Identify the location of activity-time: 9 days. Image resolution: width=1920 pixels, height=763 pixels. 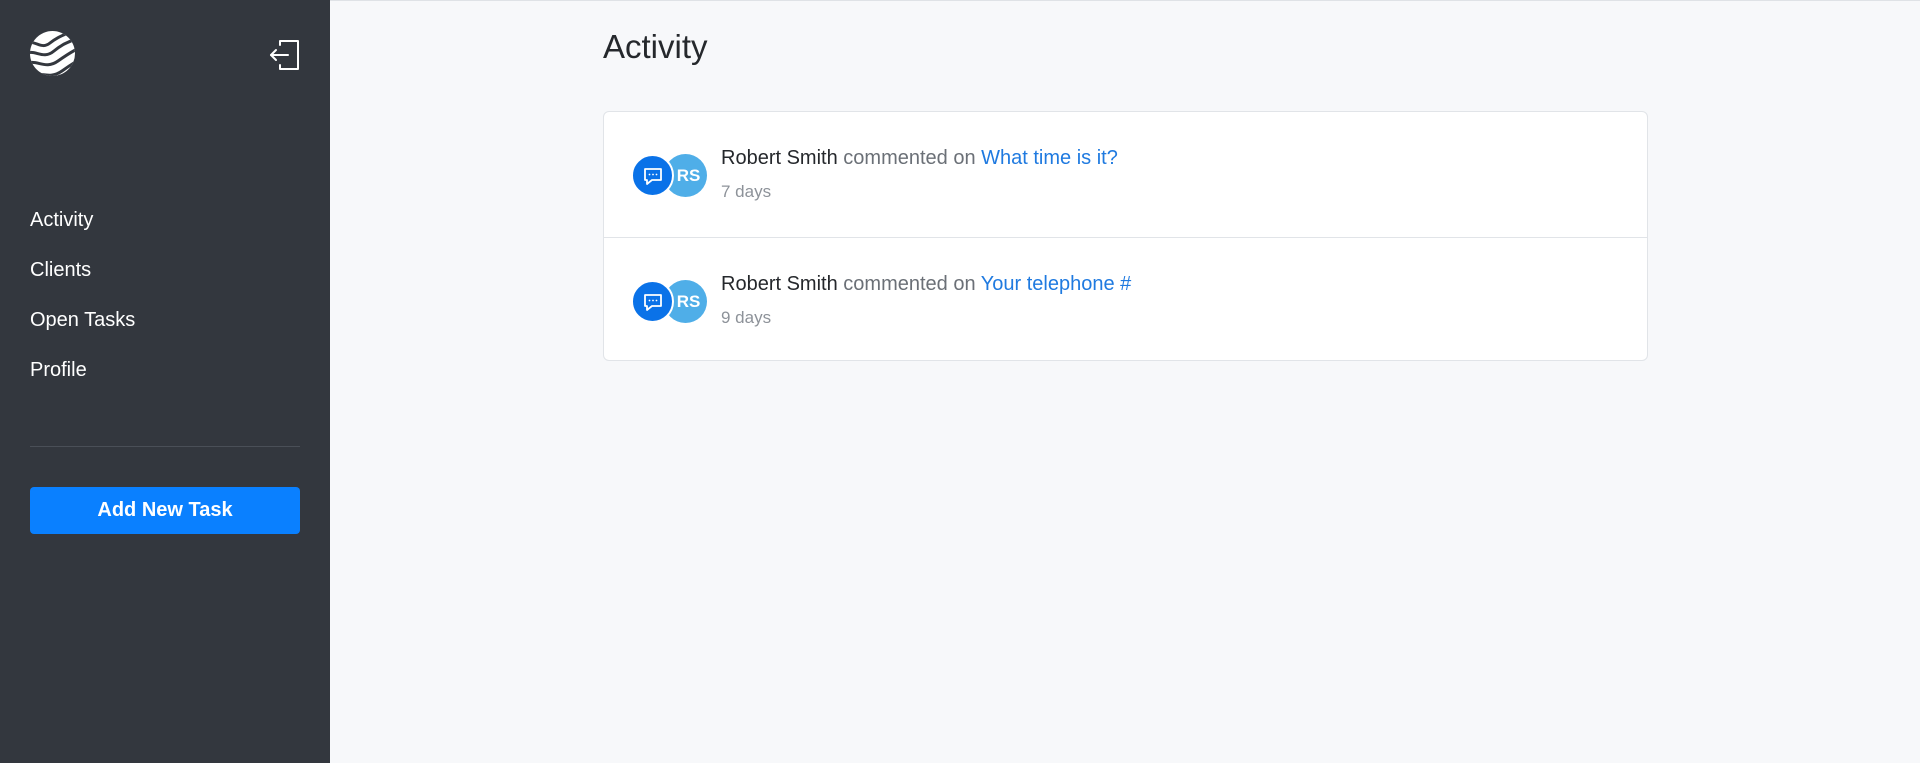
(746, 317).